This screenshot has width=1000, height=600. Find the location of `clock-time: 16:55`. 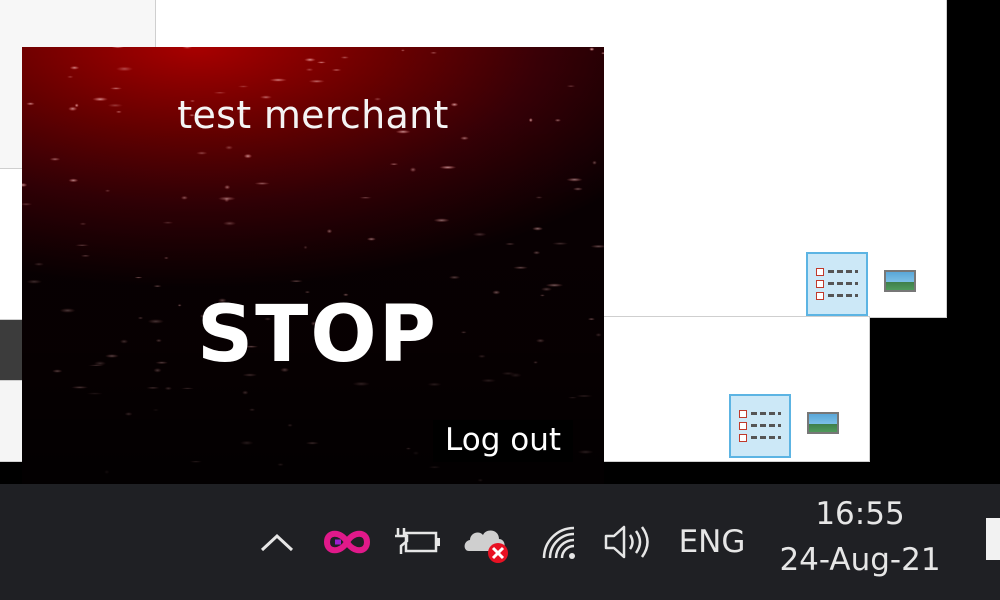

clock-time: 16:55 is located at coordinates (860, 514).